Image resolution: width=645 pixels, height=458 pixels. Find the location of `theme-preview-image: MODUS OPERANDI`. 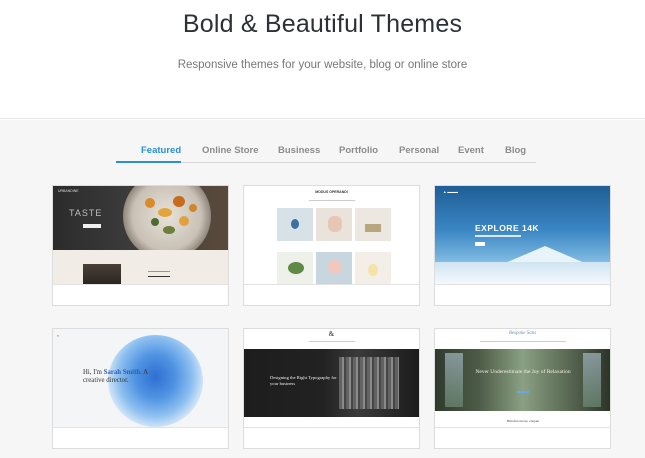

theme-preview-image: MODUS OPERANDI is located at coordinates (331, 235).